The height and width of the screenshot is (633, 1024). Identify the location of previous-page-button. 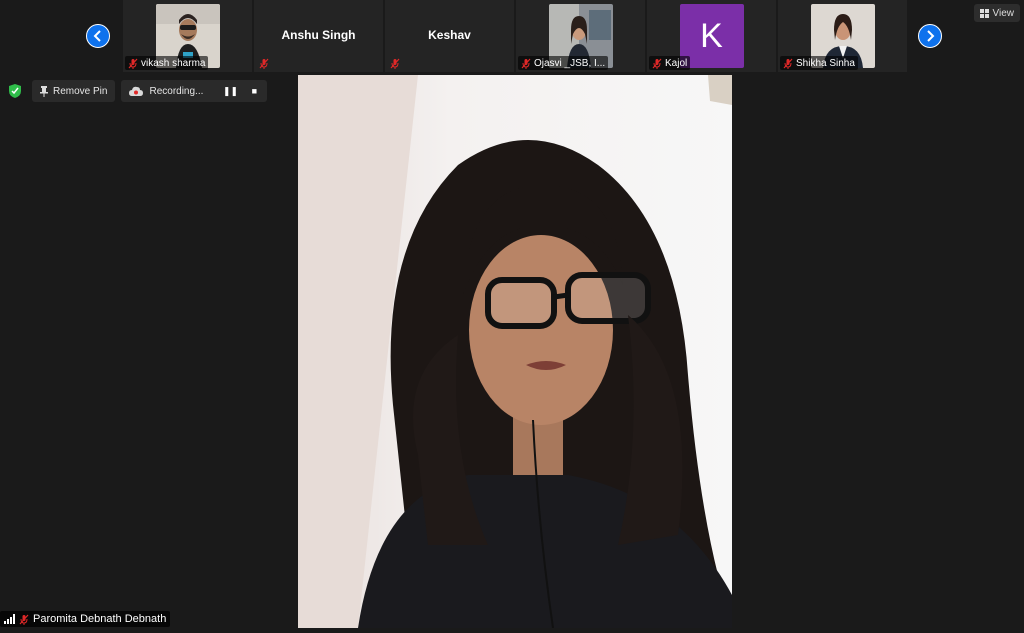
(98, 36).